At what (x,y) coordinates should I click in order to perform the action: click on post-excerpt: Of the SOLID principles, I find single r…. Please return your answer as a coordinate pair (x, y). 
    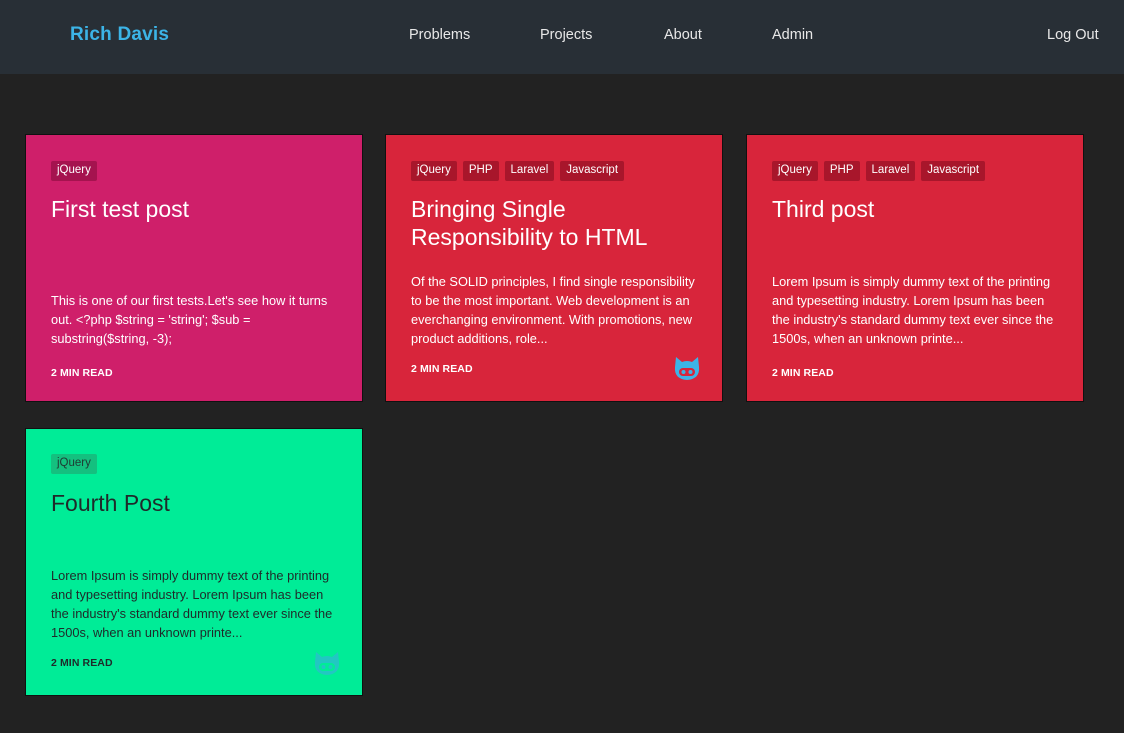
    Looking at the image, I should click on (553, 310).